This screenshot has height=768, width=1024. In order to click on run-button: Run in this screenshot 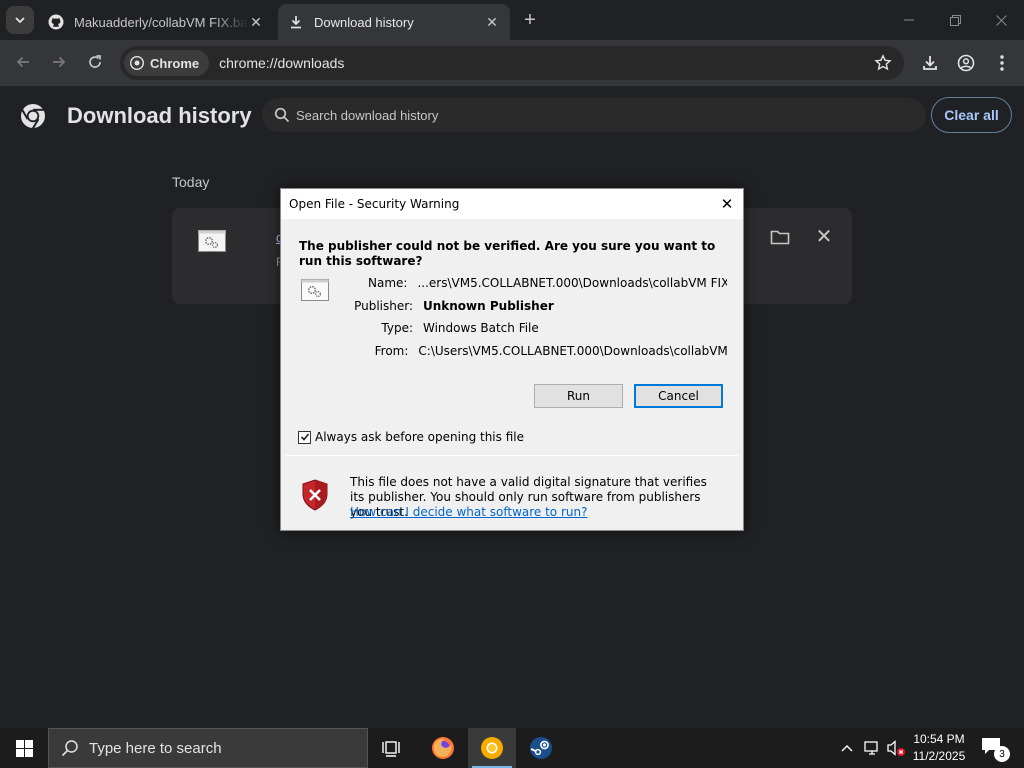, I will do `click(578, 396)`.